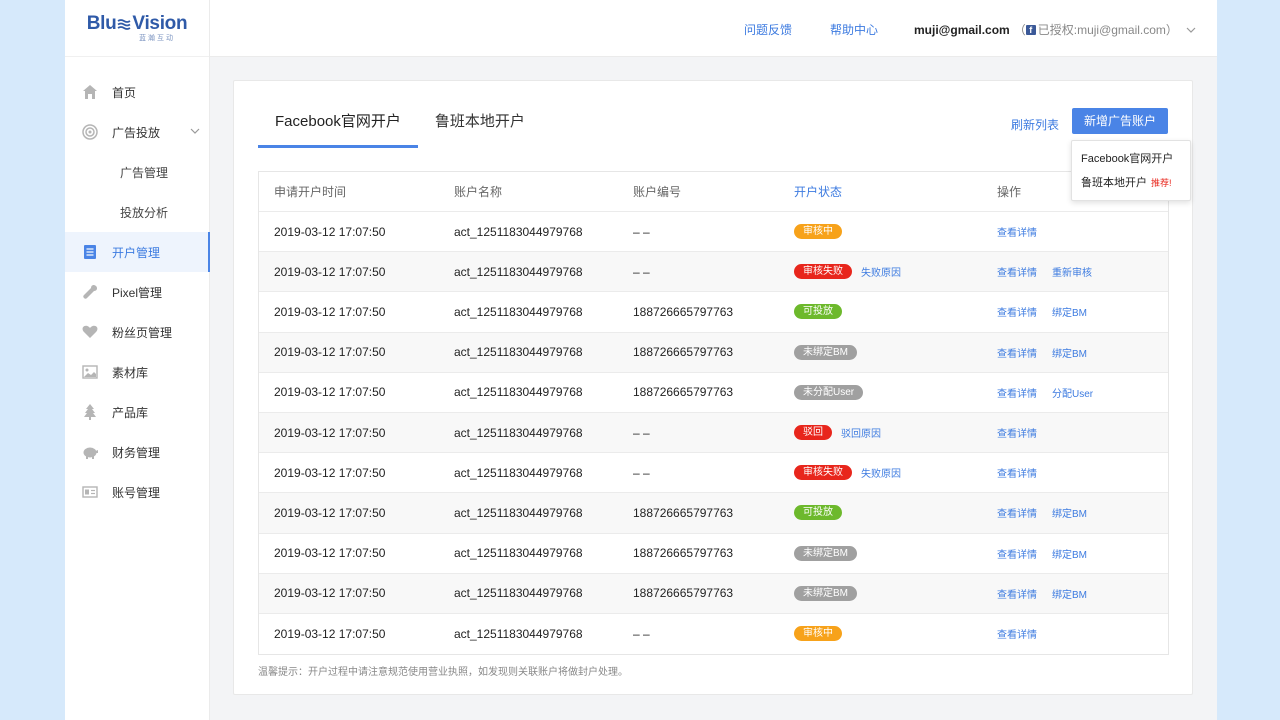 This screenshot has width=1280, height=720. What do you see at coordinates (137, 172) in the screenshot?
I see `sidebar-item-ad-management: 广告管理` at bounding box center [137, 172].